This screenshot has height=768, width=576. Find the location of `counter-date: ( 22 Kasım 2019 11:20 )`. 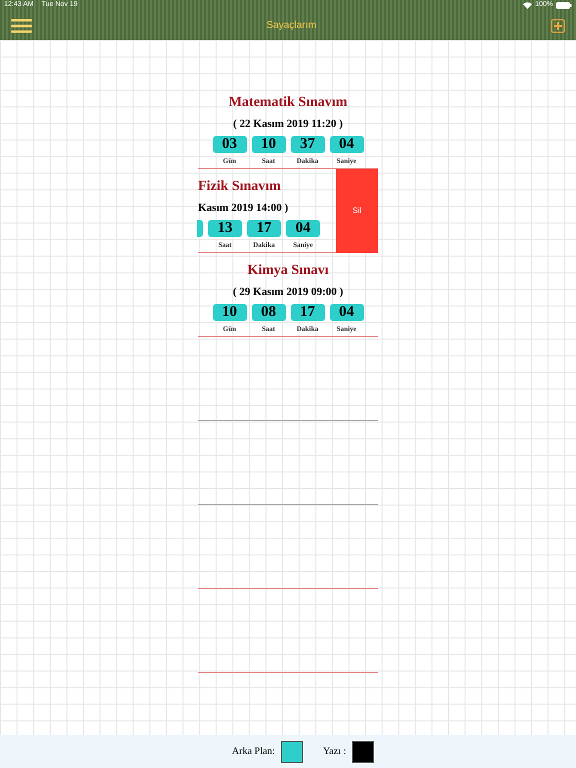

counter-date: ( 22 Kasım 2019 11:20 ) is located at coordinates (288, 124).